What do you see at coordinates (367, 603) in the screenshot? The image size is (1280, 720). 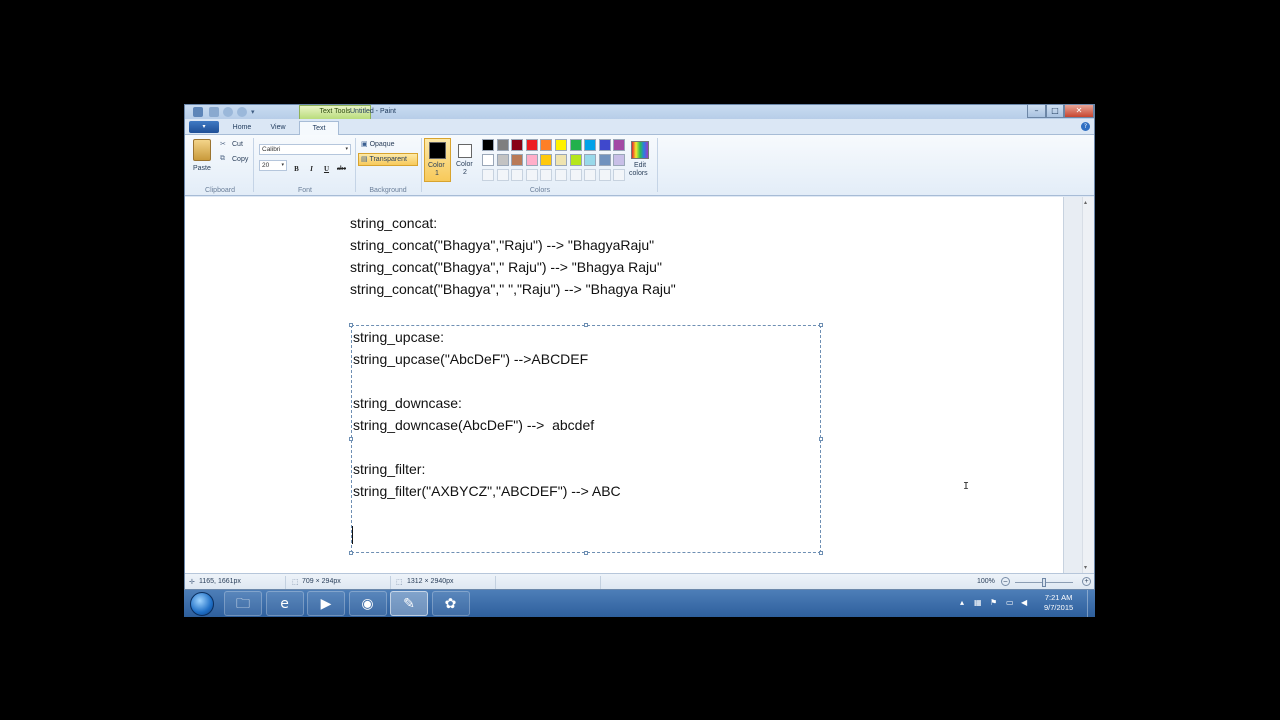 I see `taskbar-app-chrome: ◉` at bounding box center [367, 603].